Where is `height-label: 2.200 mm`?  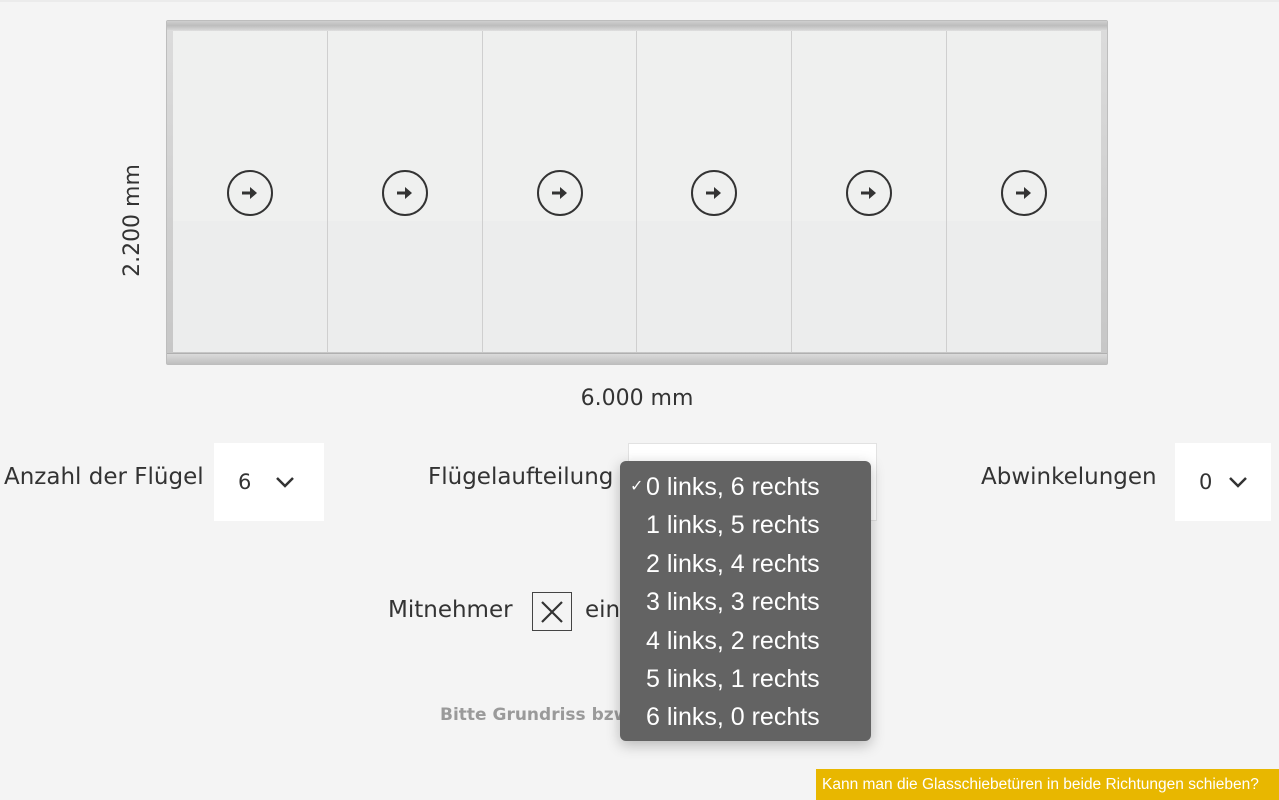 height-label: 2.200 mm is located at coordinates (132, 220).